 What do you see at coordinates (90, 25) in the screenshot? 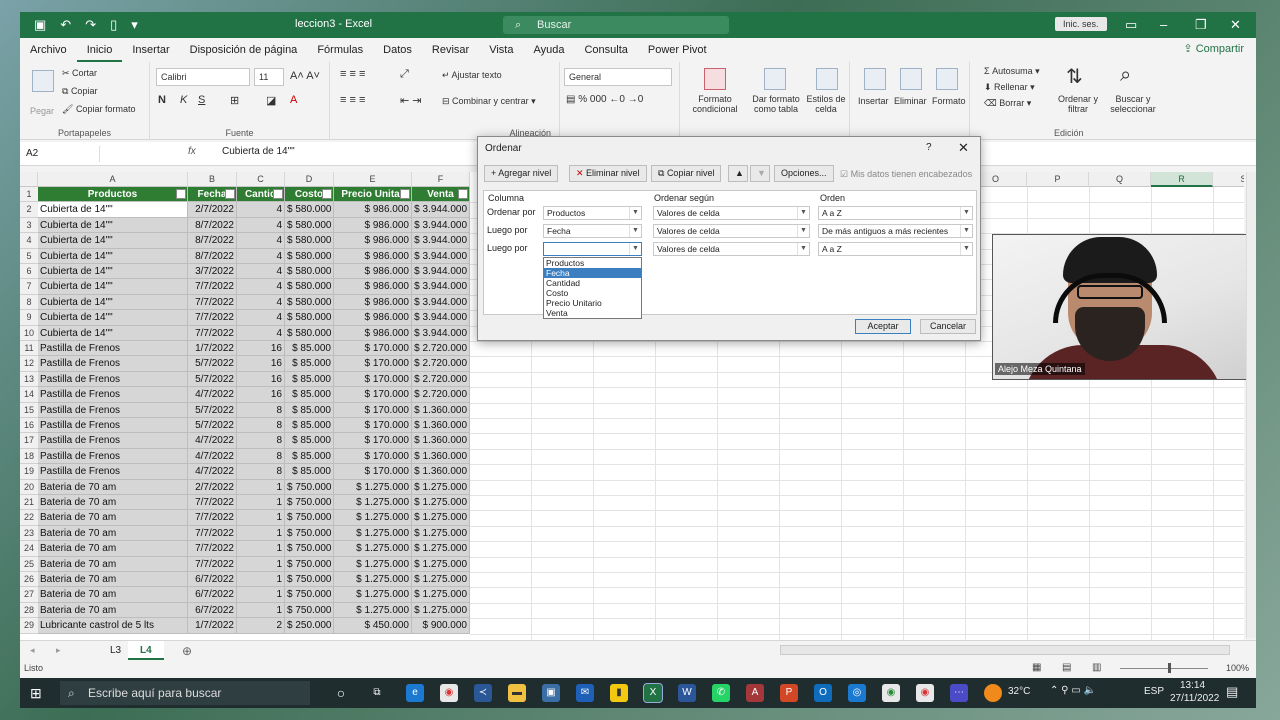
I see `redo-icon: ↷` at bounding box center [90, 25].